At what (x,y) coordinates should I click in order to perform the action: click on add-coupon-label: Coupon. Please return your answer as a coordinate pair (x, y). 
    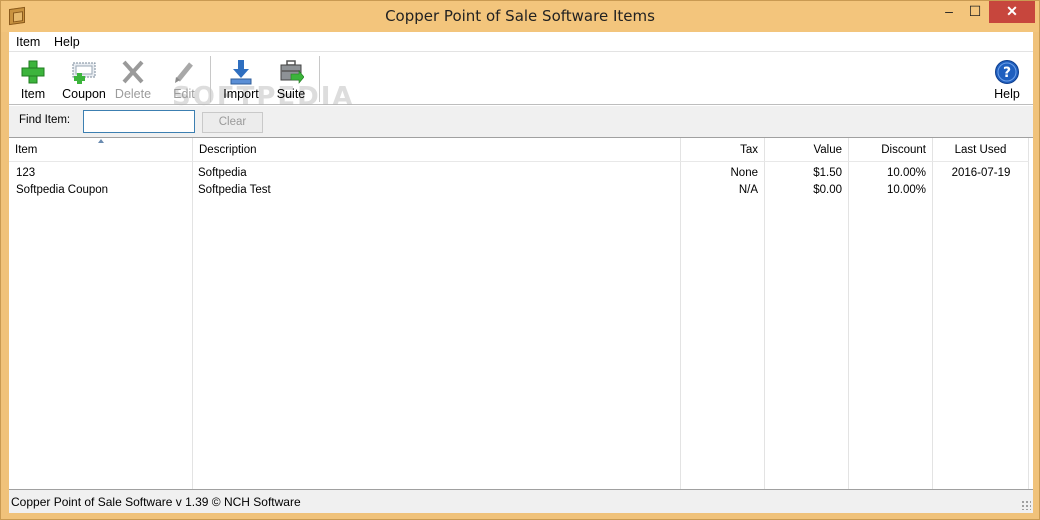
    Looking at the image, I should click on (84, 94).